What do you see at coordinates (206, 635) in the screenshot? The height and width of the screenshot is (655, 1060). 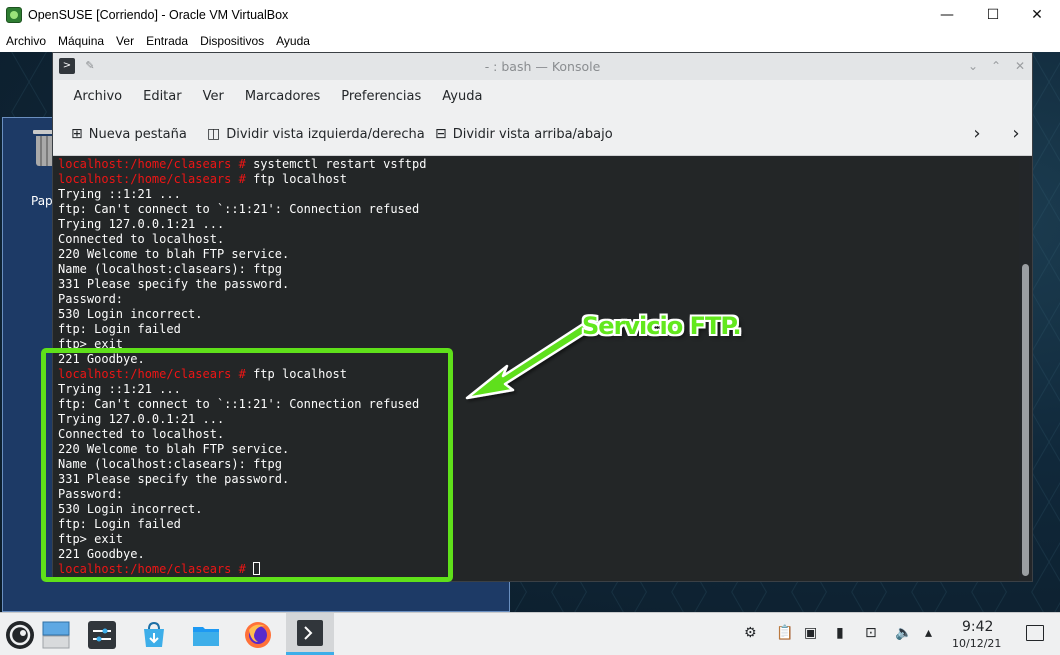 I see `dolphin-file-manager-icon` at bounding box center [206, 635].